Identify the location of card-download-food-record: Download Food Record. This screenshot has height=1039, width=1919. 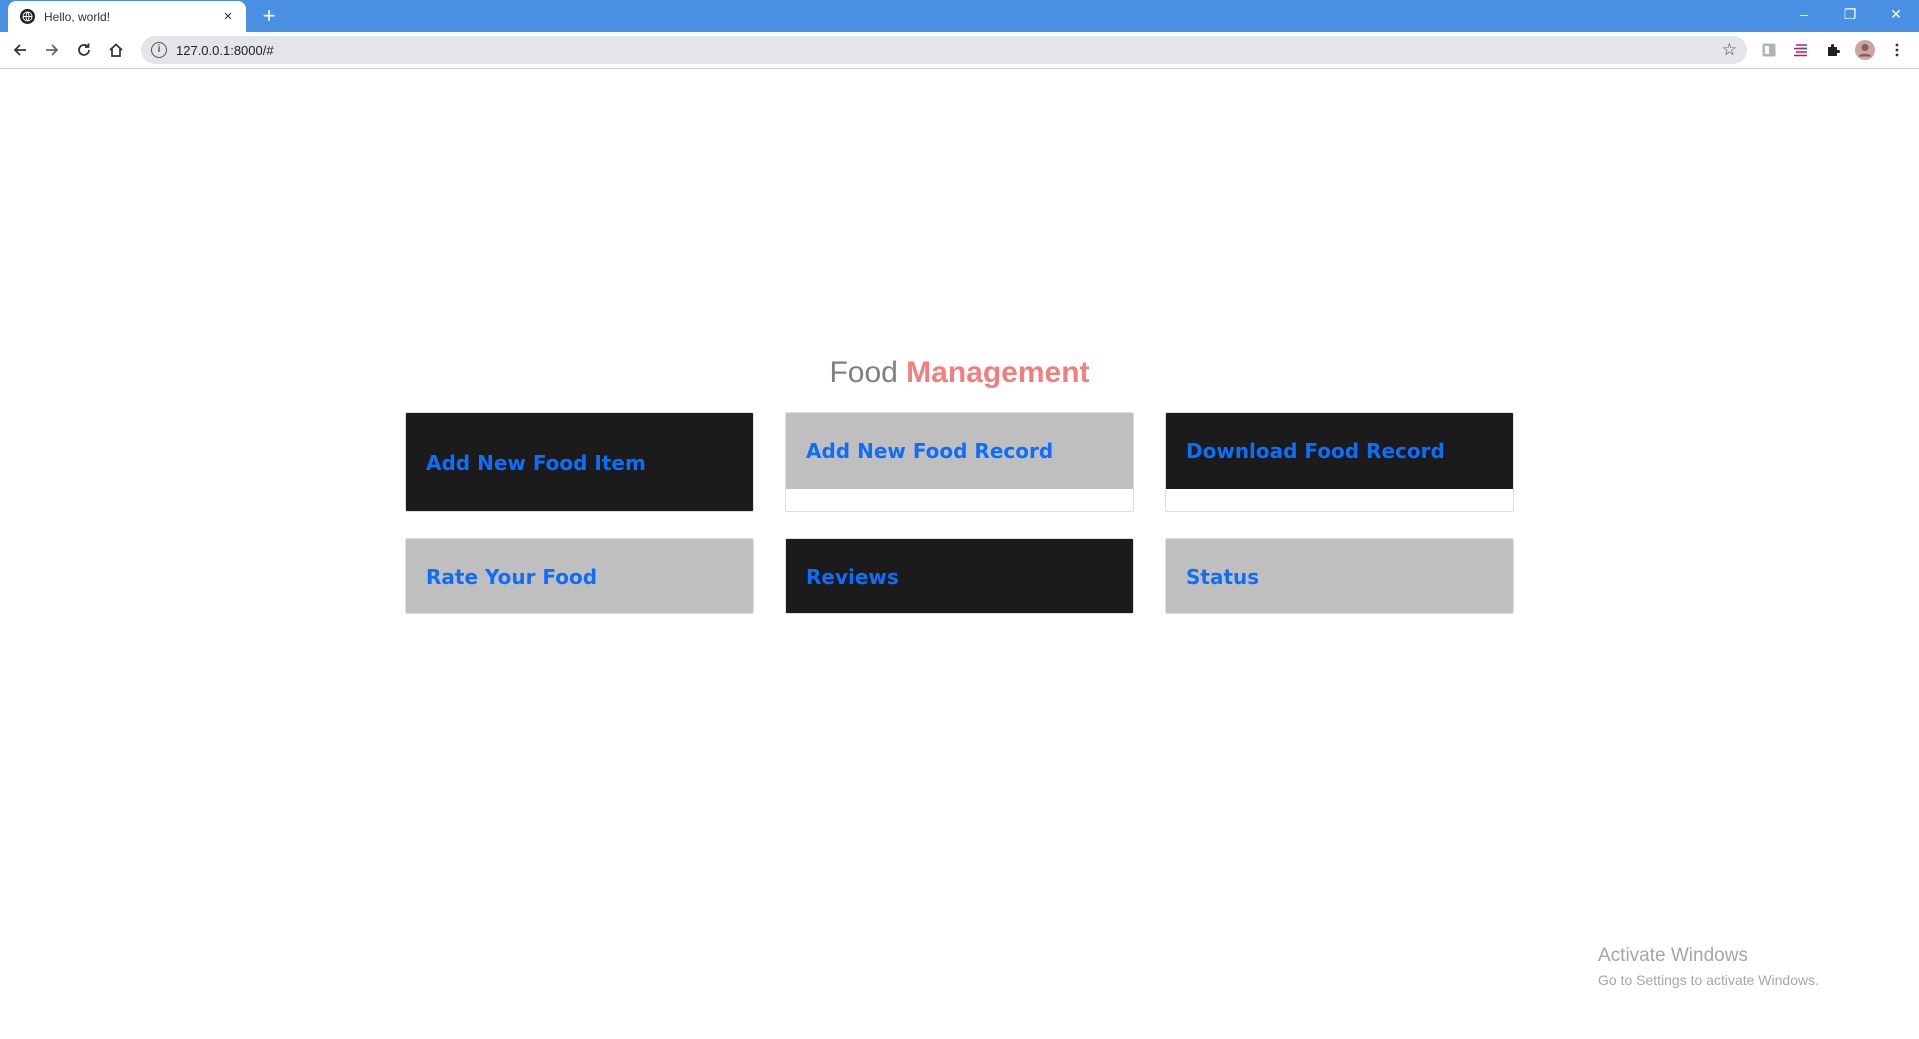
(1339, 462).